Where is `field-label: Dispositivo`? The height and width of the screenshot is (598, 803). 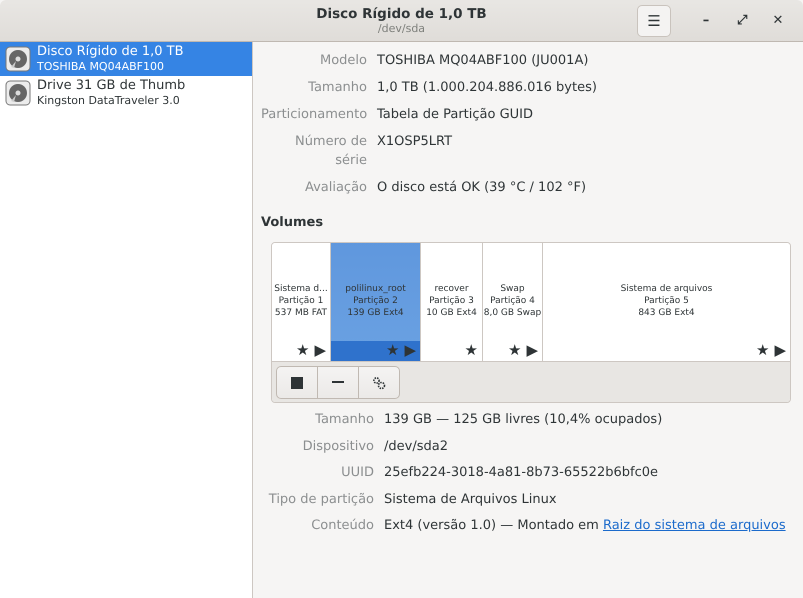
field-label: Dispositivo is located at coordinates (338, 447).